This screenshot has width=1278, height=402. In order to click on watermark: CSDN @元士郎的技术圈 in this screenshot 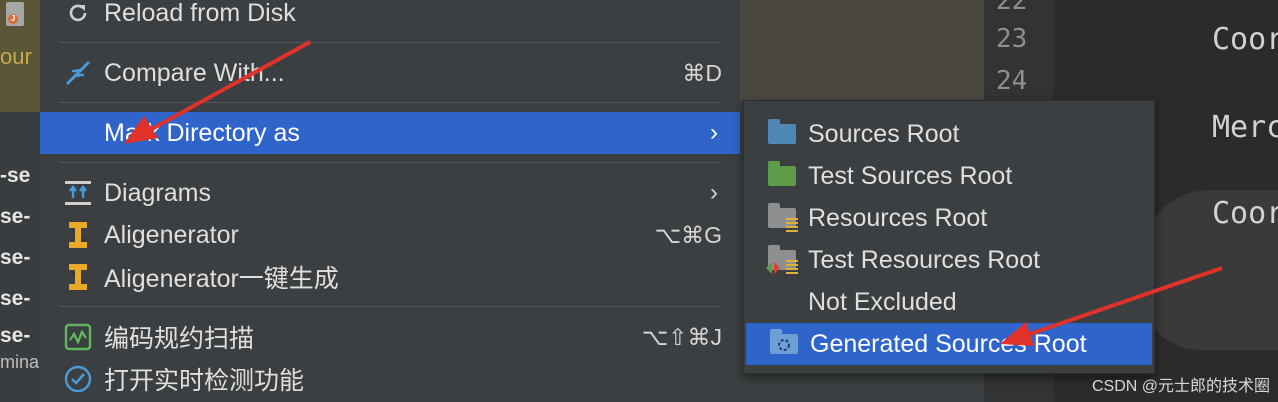, I will do `click(1180, 386)`.